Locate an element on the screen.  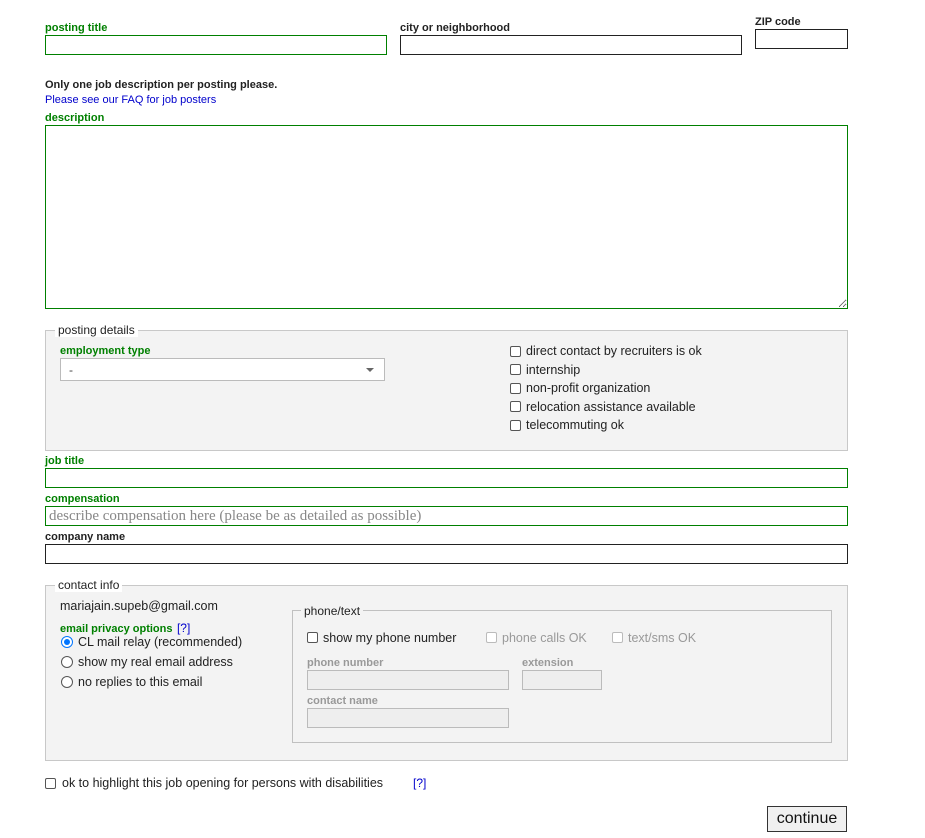
internship-label: internship is located at coordinates (553, 370).